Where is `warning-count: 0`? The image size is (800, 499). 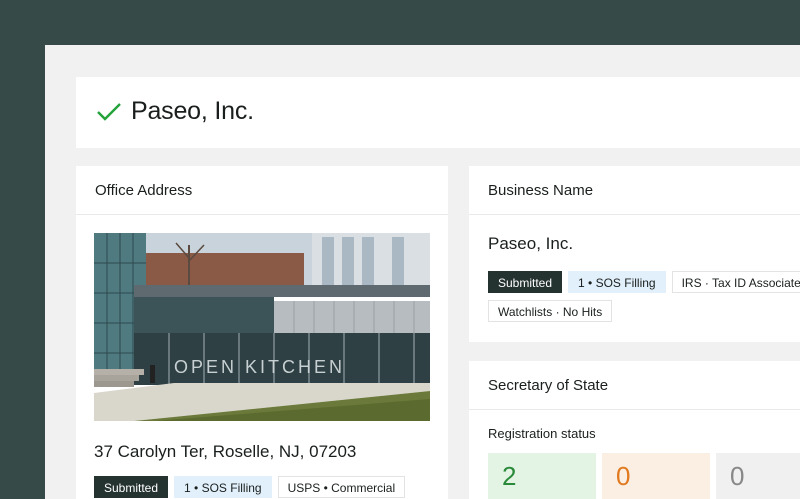 warning-count: 0 is located at coordinates (656, 476).